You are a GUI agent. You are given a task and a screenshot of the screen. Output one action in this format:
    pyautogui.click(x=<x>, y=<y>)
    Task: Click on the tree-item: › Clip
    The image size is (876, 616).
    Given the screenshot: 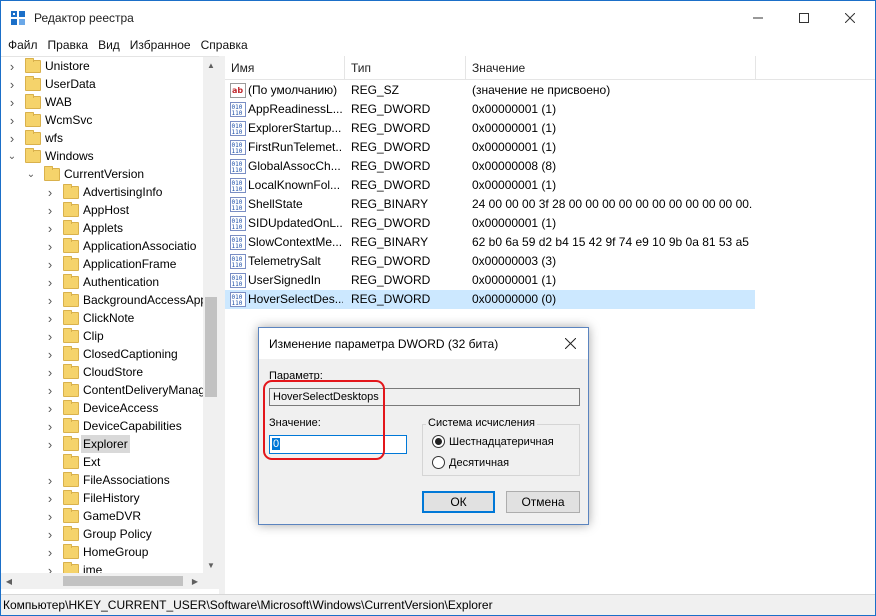 What is the action you would take?
    pyautogui.click(x=102, y=336)
    